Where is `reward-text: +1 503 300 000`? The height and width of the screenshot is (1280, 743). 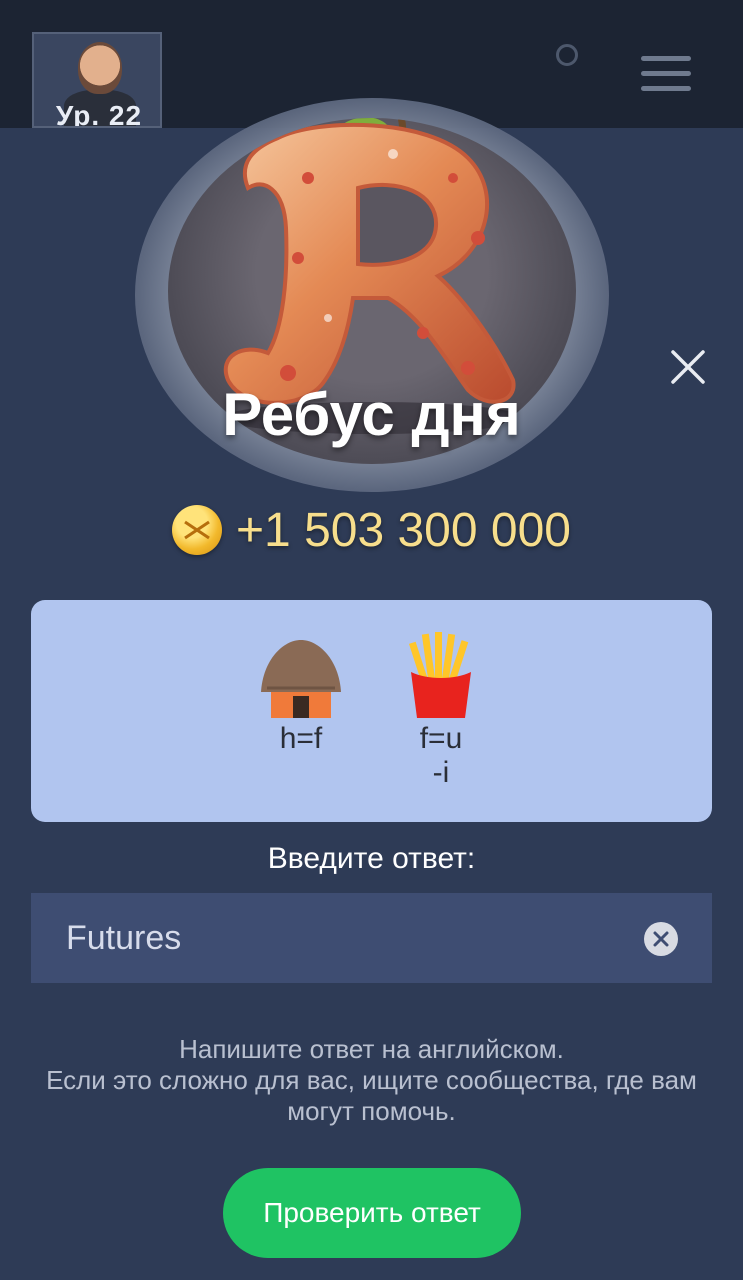
reward-text: +1 503 300 000 is located at coordinates (403, 530).